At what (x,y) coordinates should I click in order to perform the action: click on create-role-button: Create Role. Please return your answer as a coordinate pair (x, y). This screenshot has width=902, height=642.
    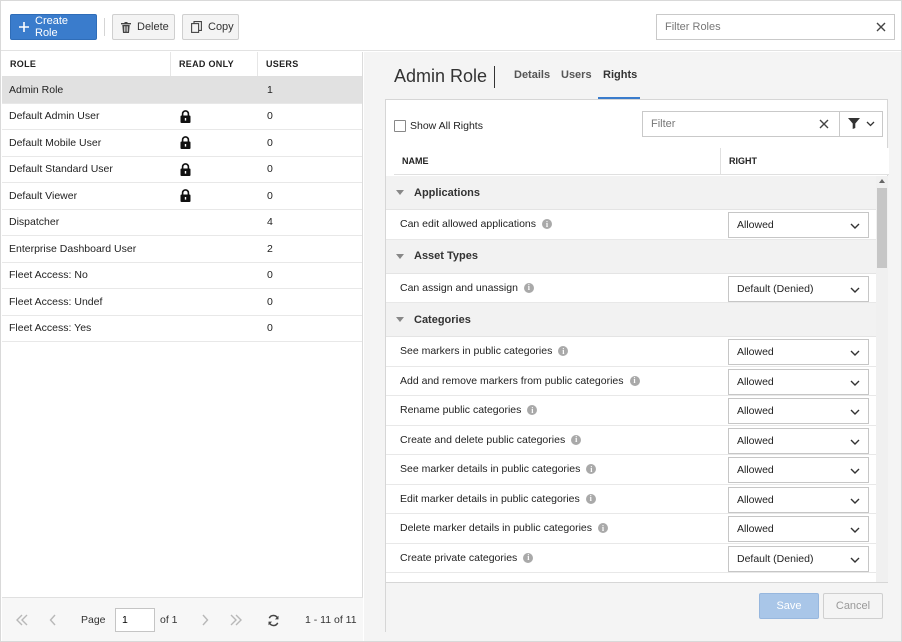
    Looking at the image, I should click on (53, 27).